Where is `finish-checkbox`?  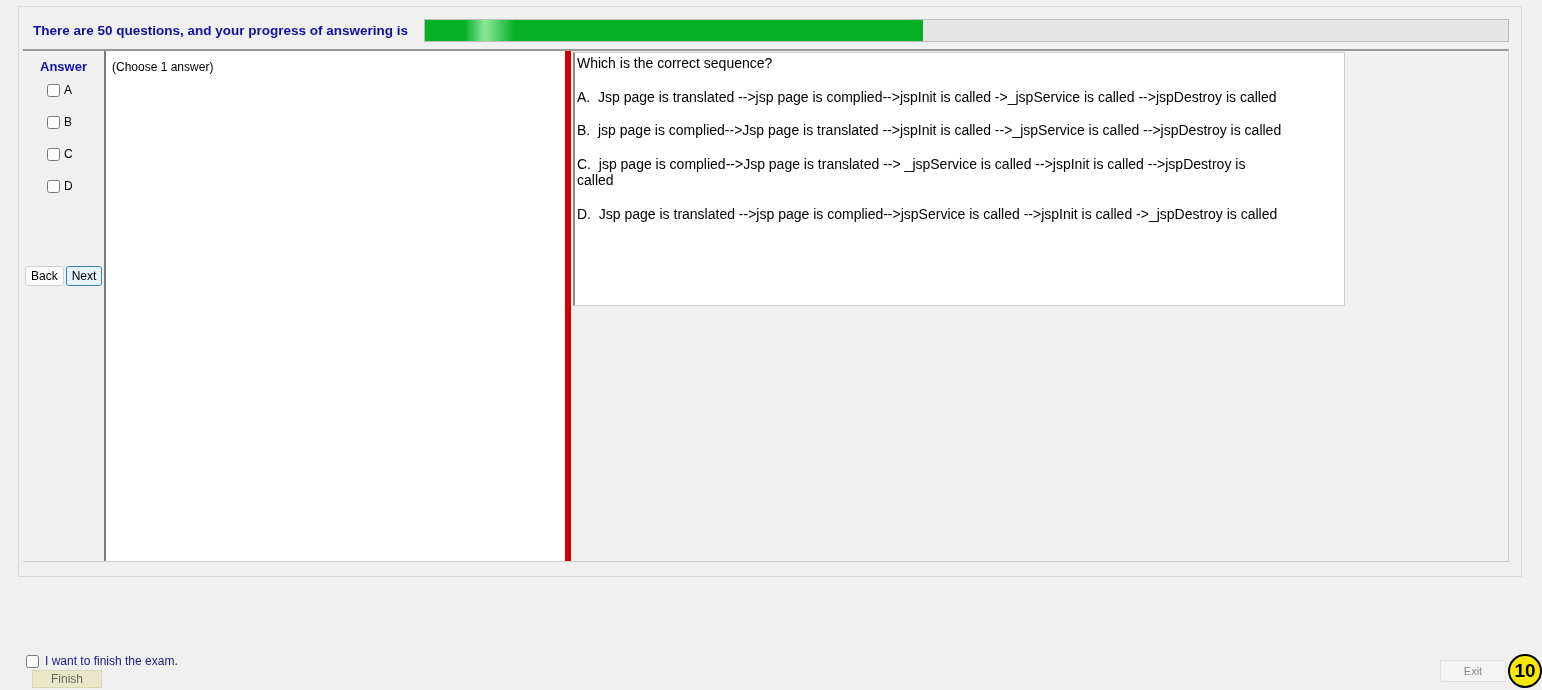 finish-checkbox is located at coordinates (32, 661).